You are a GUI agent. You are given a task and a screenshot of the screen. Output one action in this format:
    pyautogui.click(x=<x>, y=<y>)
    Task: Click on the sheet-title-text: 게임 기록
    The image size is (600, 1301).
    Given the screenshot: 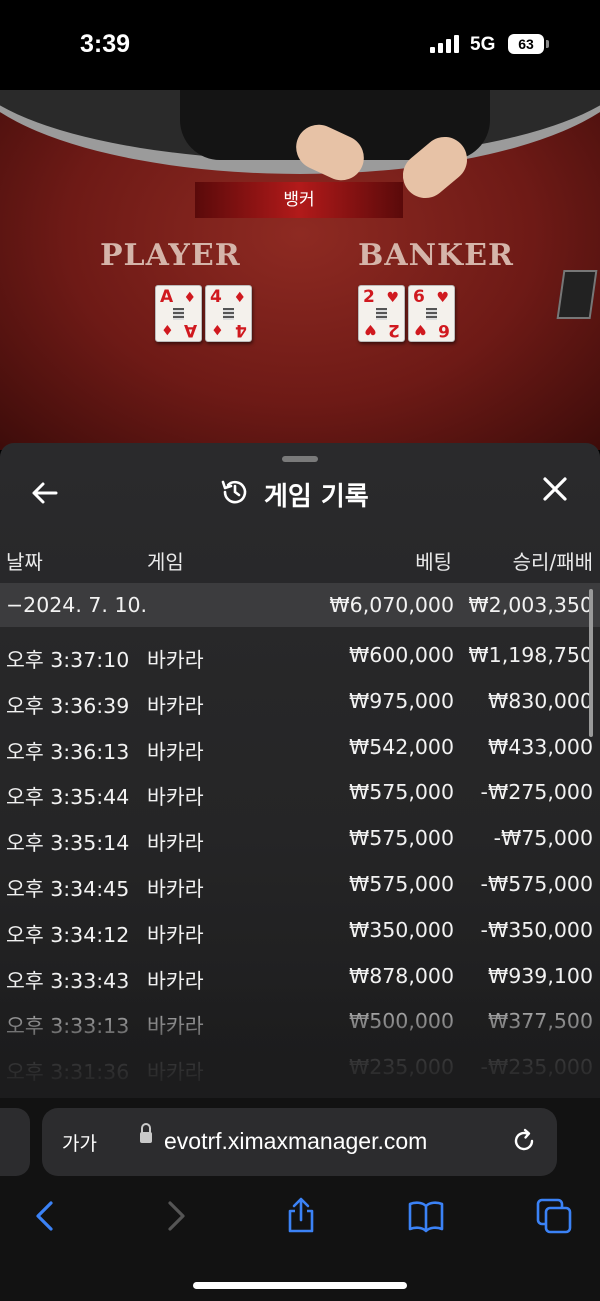 What is the action you would take?
    pyautogui.click(x=316, y=496)
    